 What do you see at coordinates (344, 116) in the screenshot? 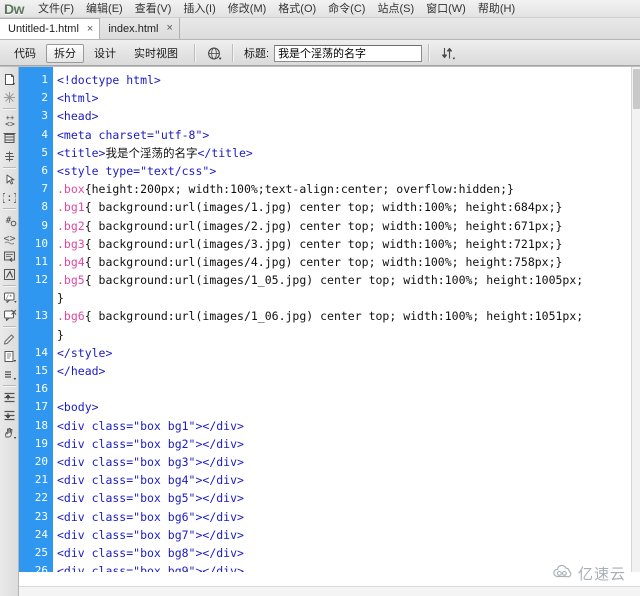
I see `code-line: <head>` at bounding box center [344, 116].